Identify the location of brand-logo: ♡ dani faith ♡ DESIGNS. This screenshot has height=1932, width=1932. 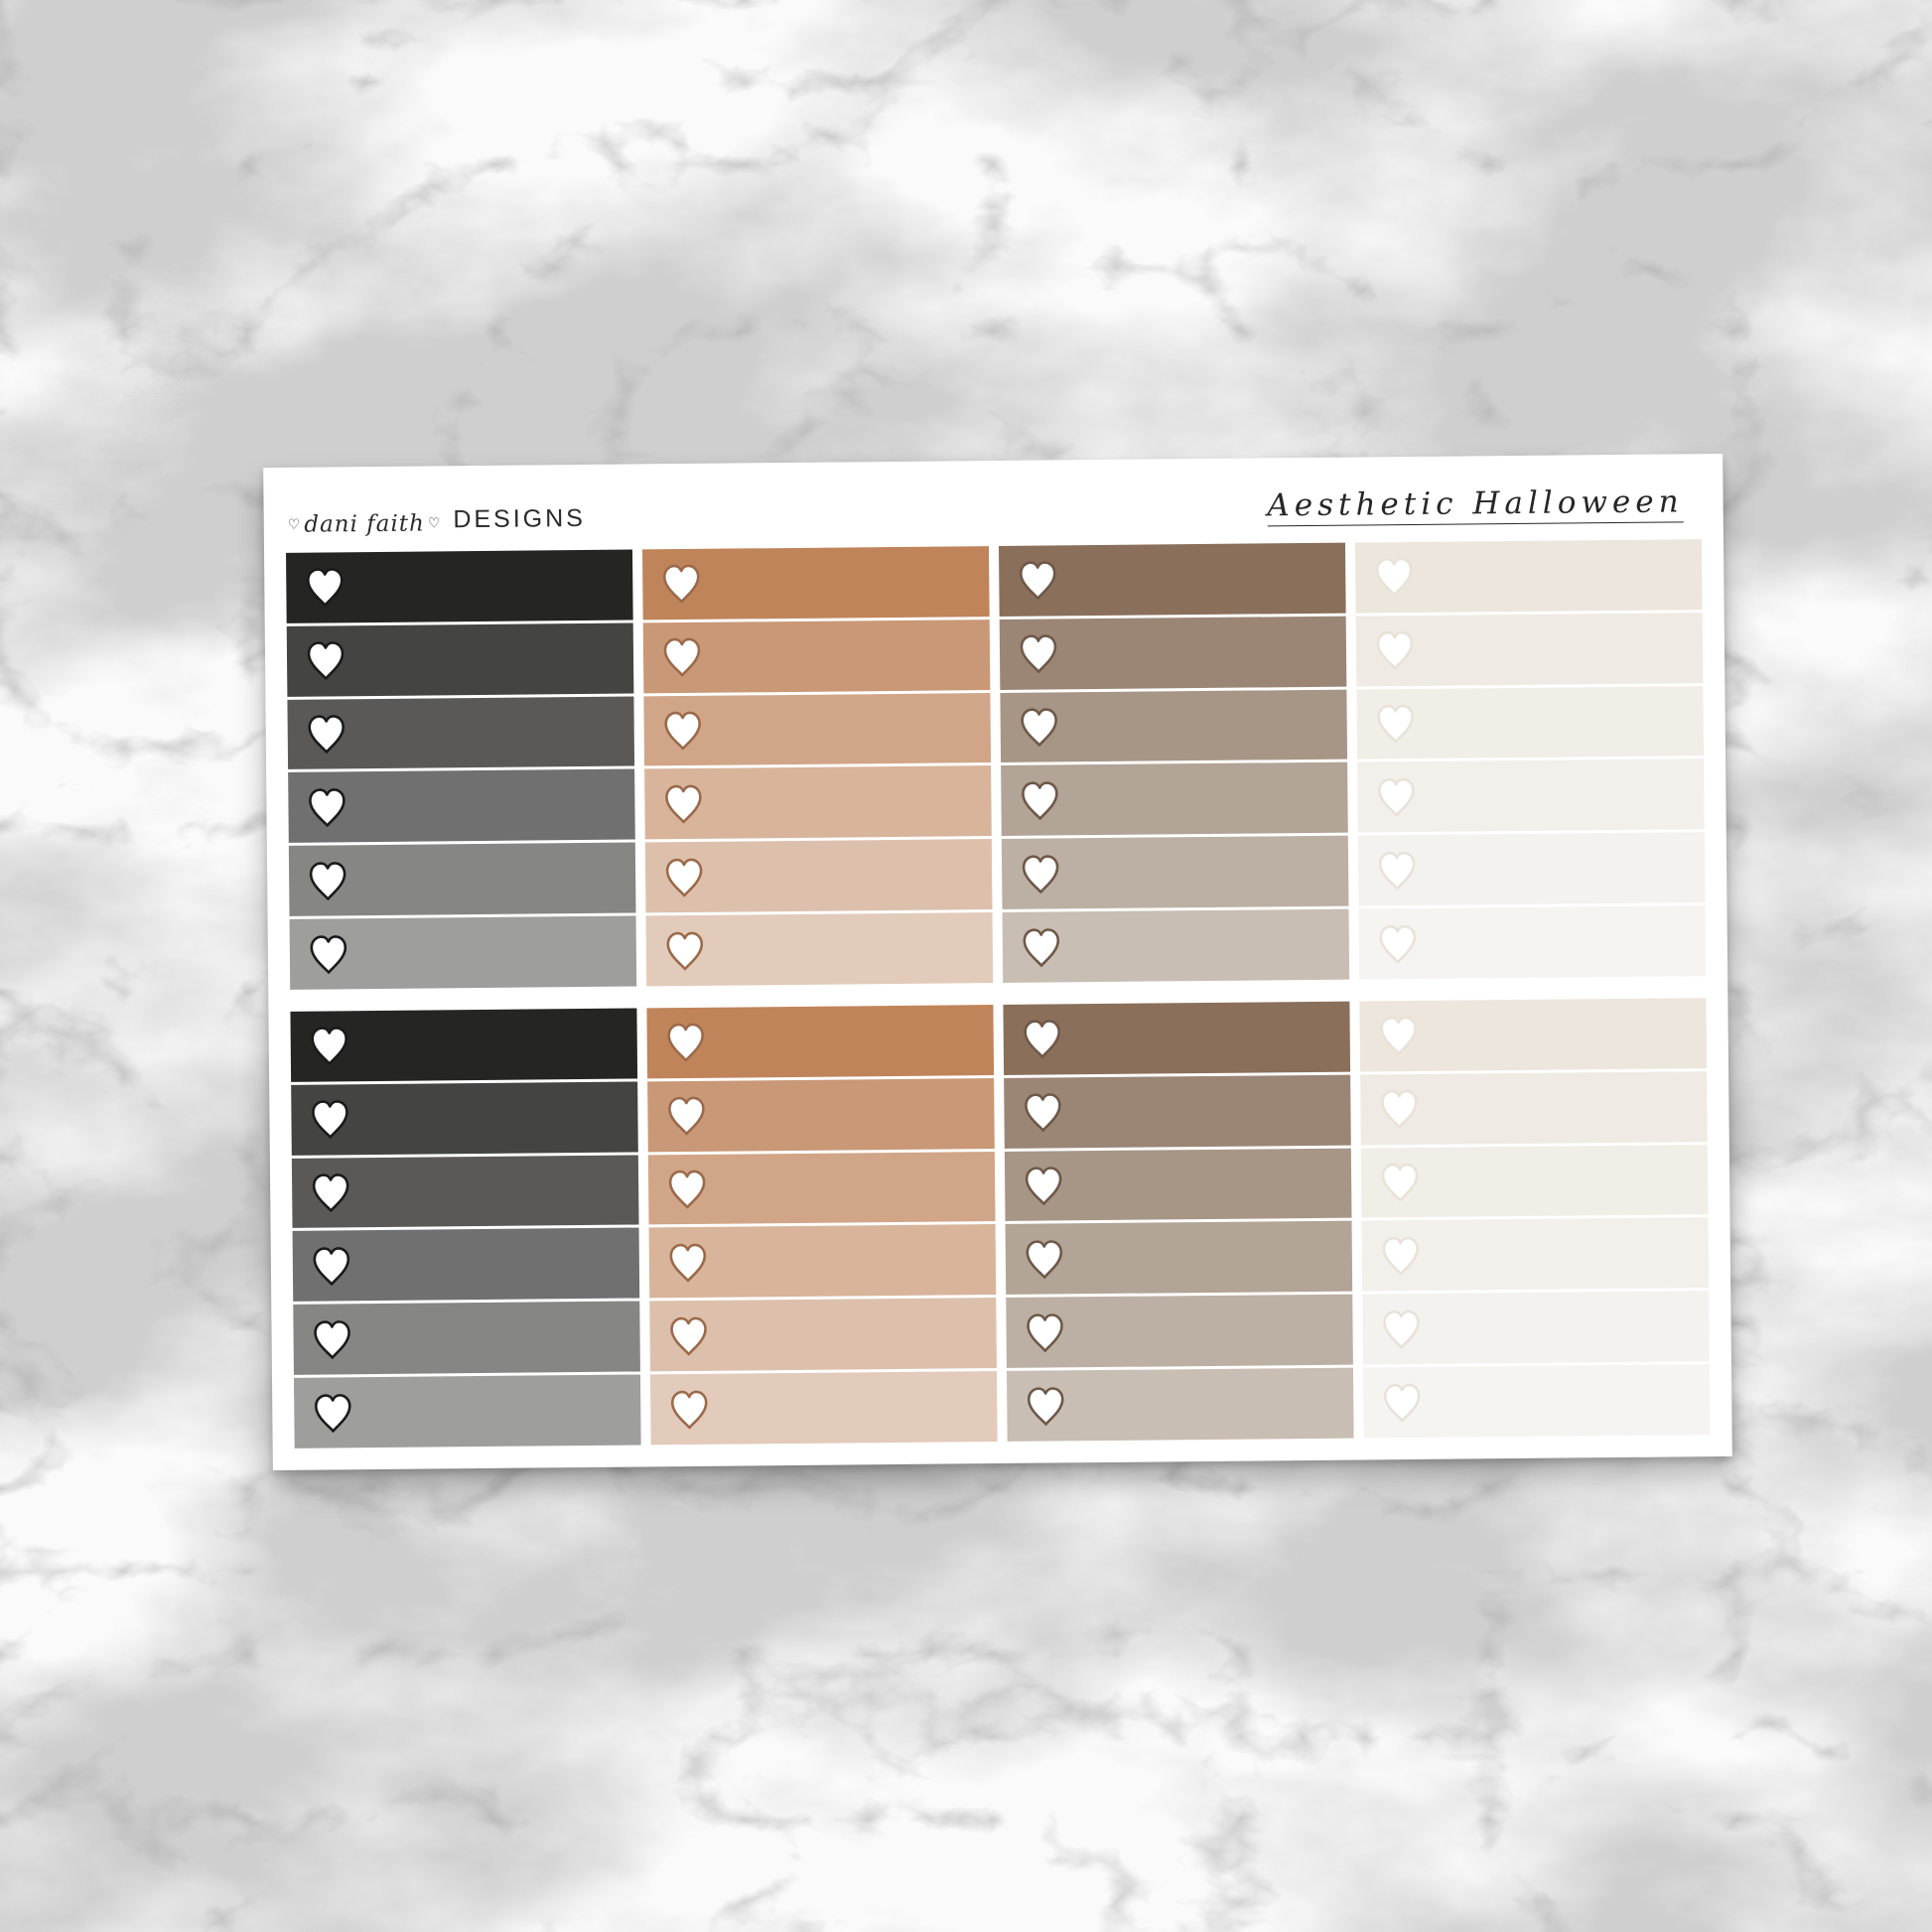
(438, 521).